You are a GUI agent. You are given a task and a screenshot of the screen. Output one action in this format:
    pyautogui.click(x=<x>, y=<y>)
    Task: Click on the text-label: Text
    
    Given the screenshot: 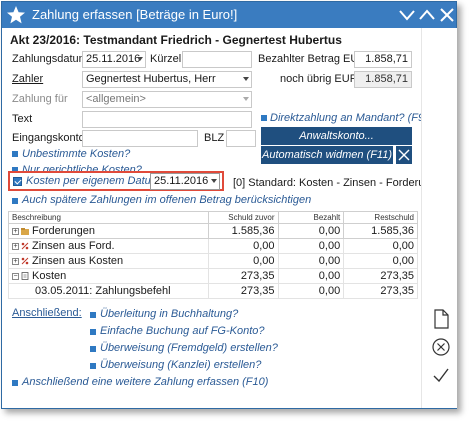 What is the action you would take?
    pyautogui.click(x=22, y=119)
    